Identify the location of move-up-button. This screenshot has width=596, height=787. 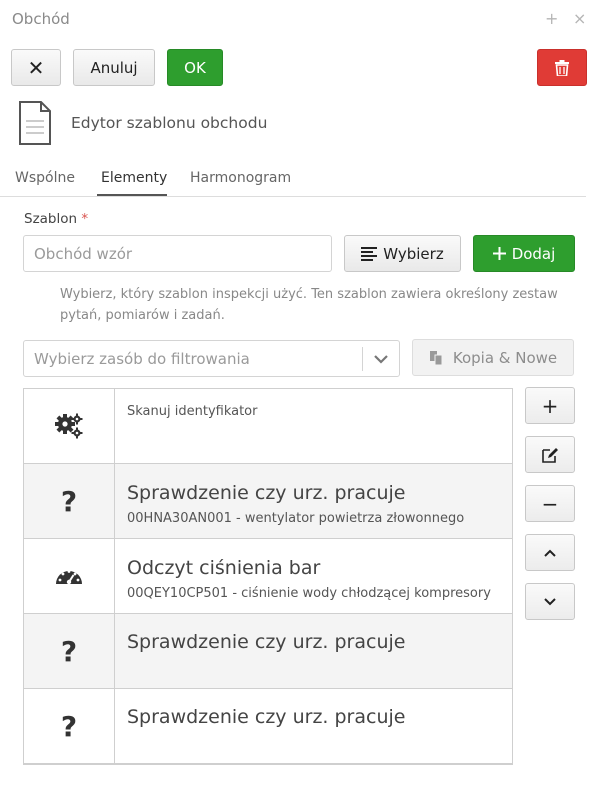
(550, 552).